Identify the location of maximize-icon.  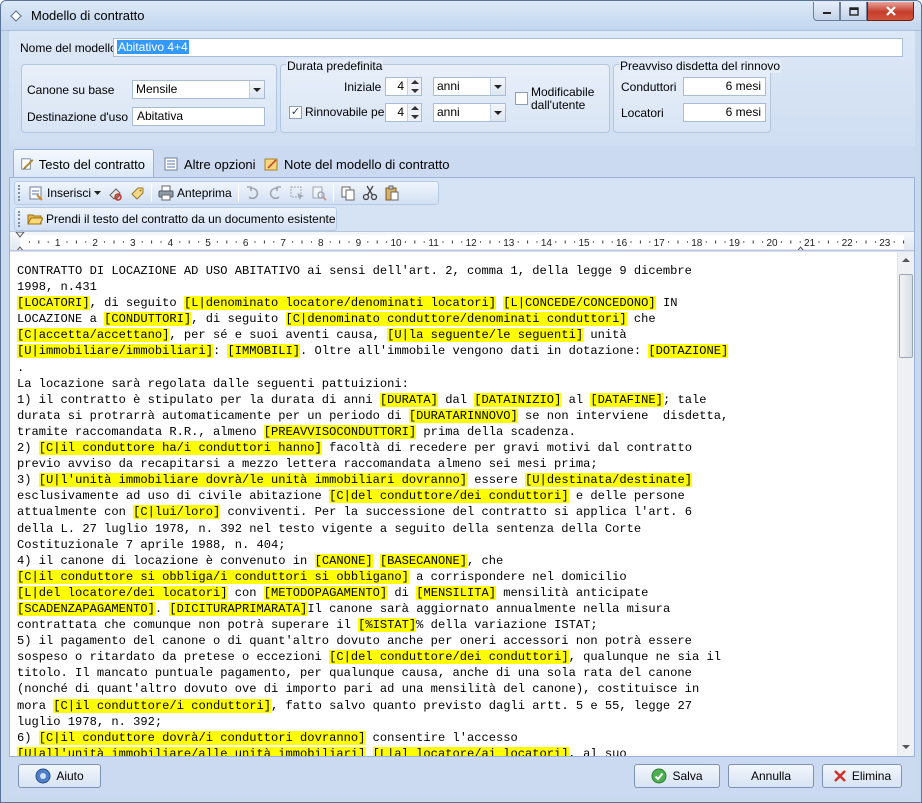
(853, 11).